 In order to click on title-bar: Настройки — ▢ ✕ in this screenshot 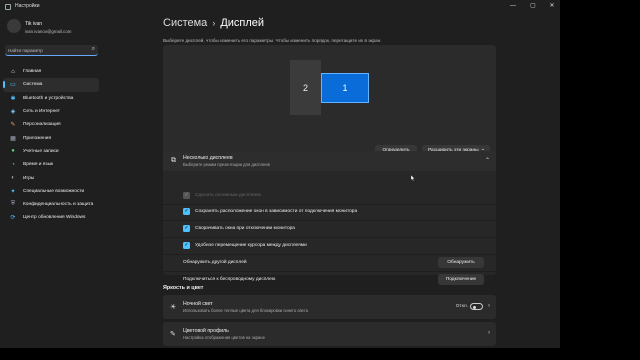, I will do `click(280, 7)`.